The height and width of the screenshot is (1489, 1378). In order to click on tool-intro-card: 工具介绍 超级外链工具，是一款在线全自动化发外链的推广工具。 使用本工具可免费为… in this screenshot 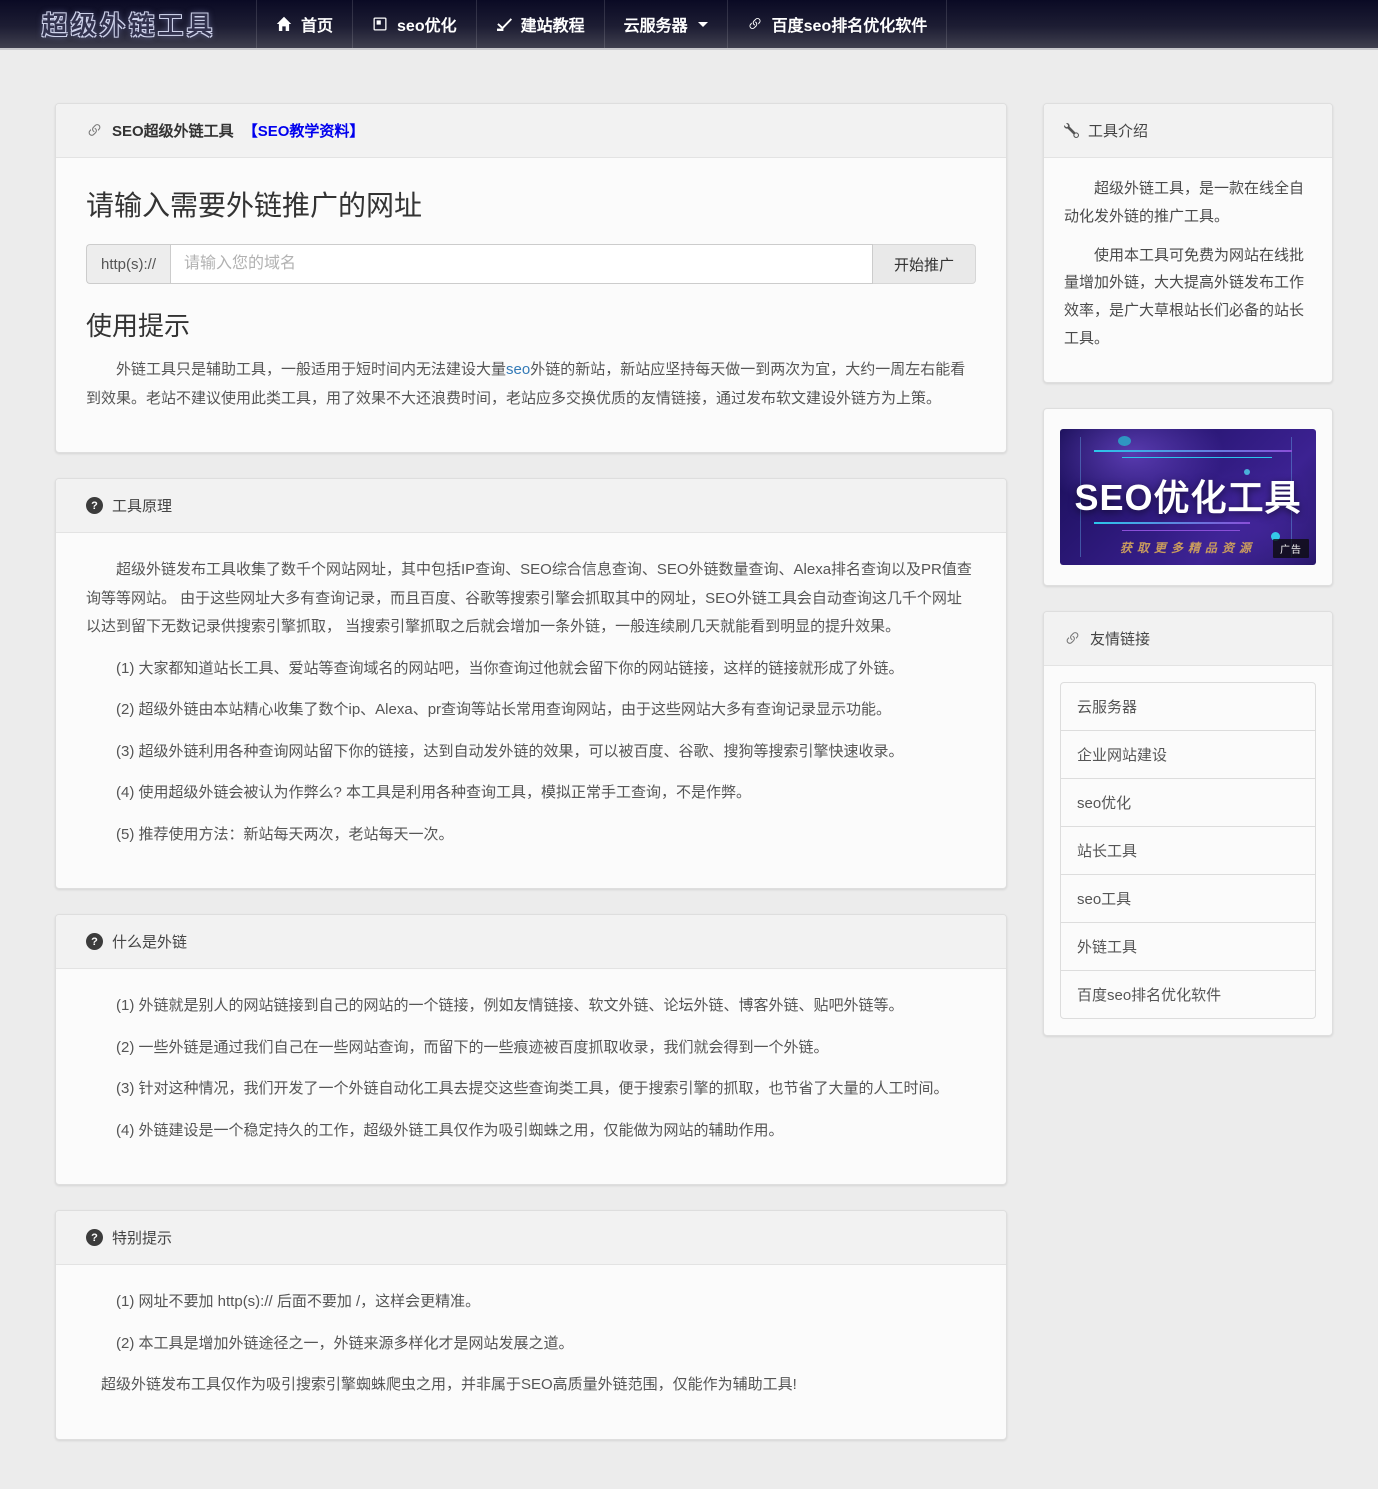, I will do `click(1188, 243)`.